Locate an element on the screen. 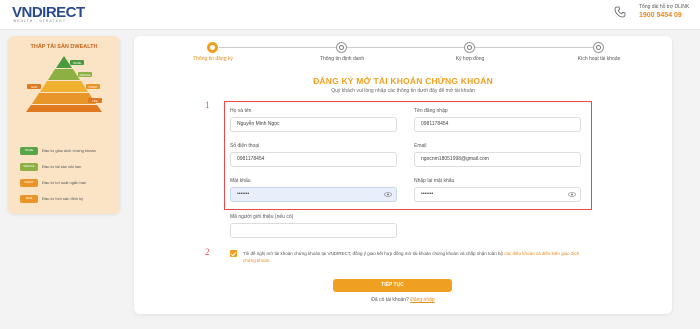 This screenshot has height=329, width=700. phone-label: Số điện thoại is located at coordinates (245, 146).